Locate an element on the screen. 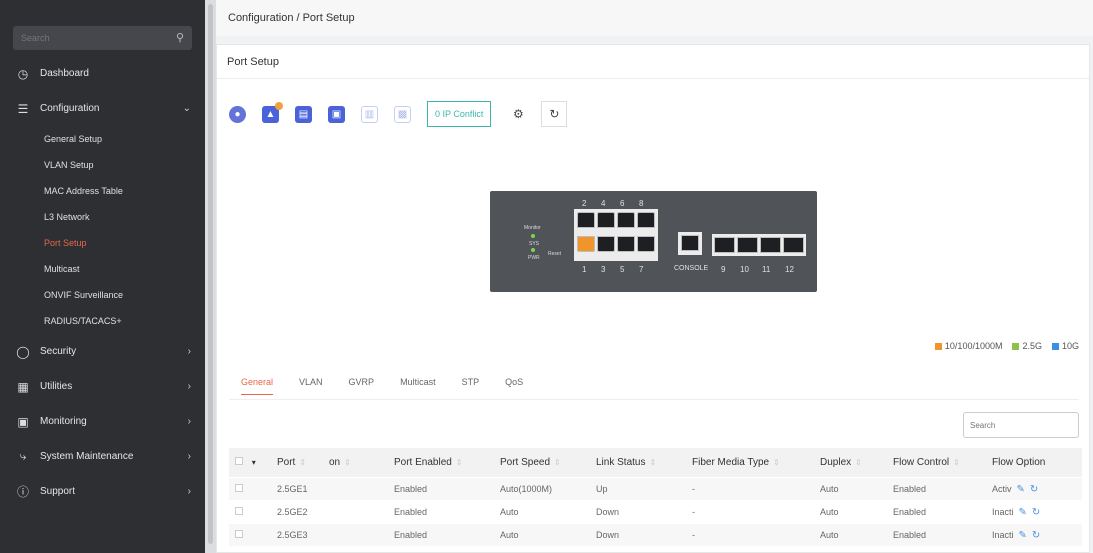  display-icon: ▣ is located at coordinates (336, 114).